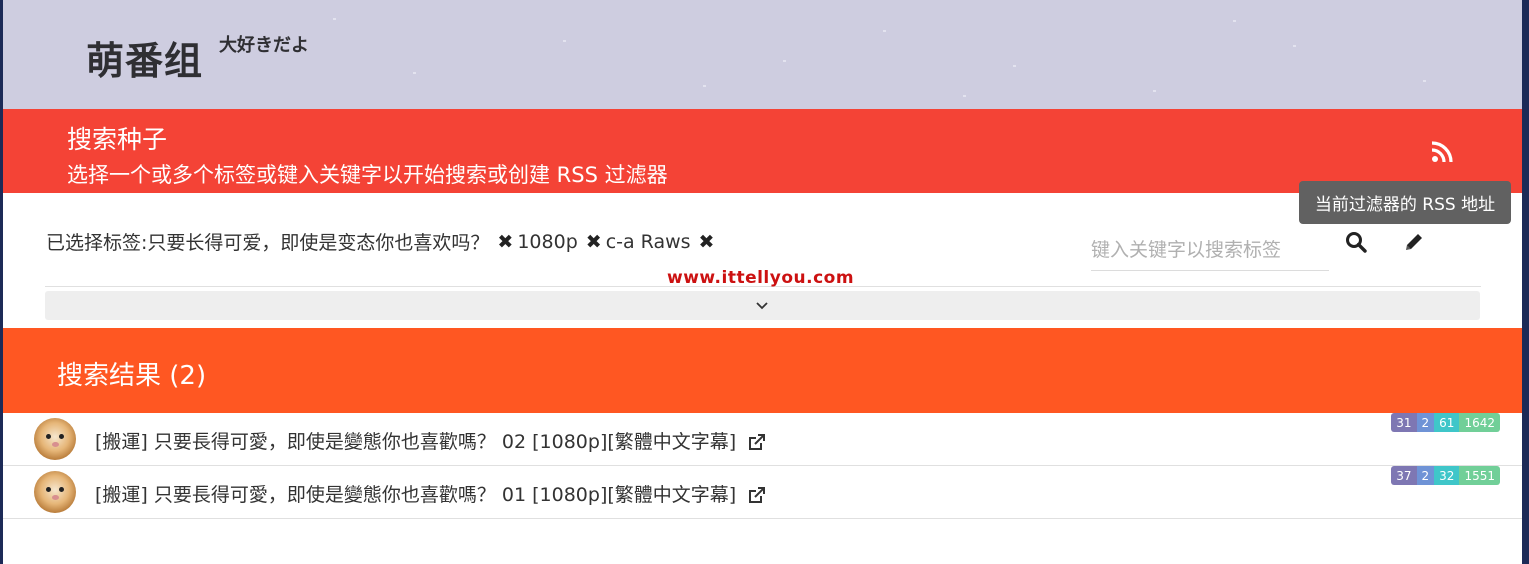  Describe the element at coordinates (1405, 202) in the screenshot. I see `rss-tooltip: 当前过滤器的 RSS 地址` at that location.